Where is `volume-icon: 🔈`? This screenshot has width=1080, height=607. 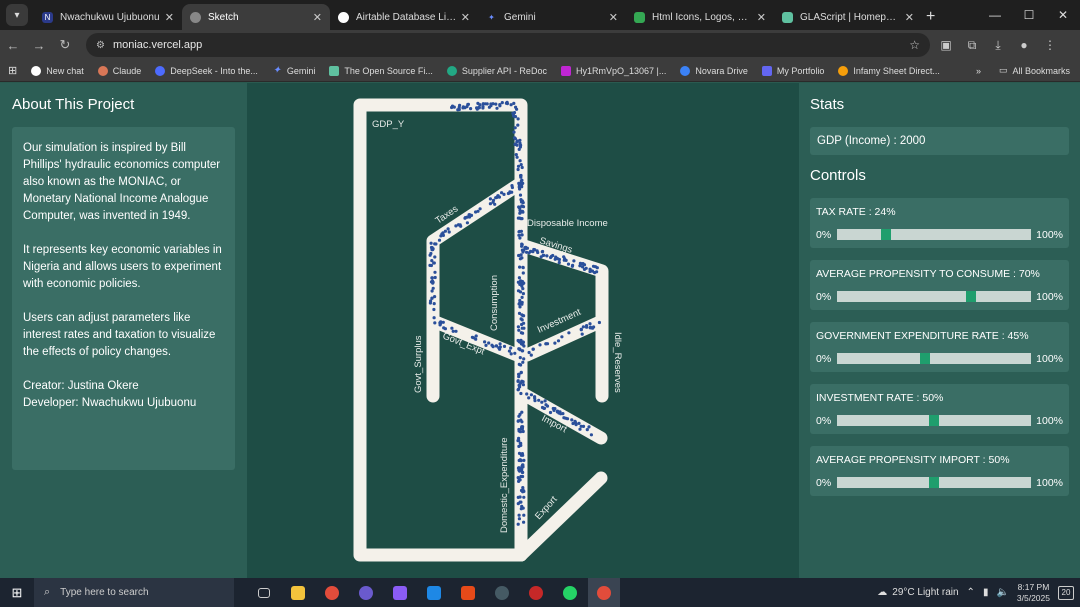 volume-icon: 🔈 is located at coordinates (1002, 592).